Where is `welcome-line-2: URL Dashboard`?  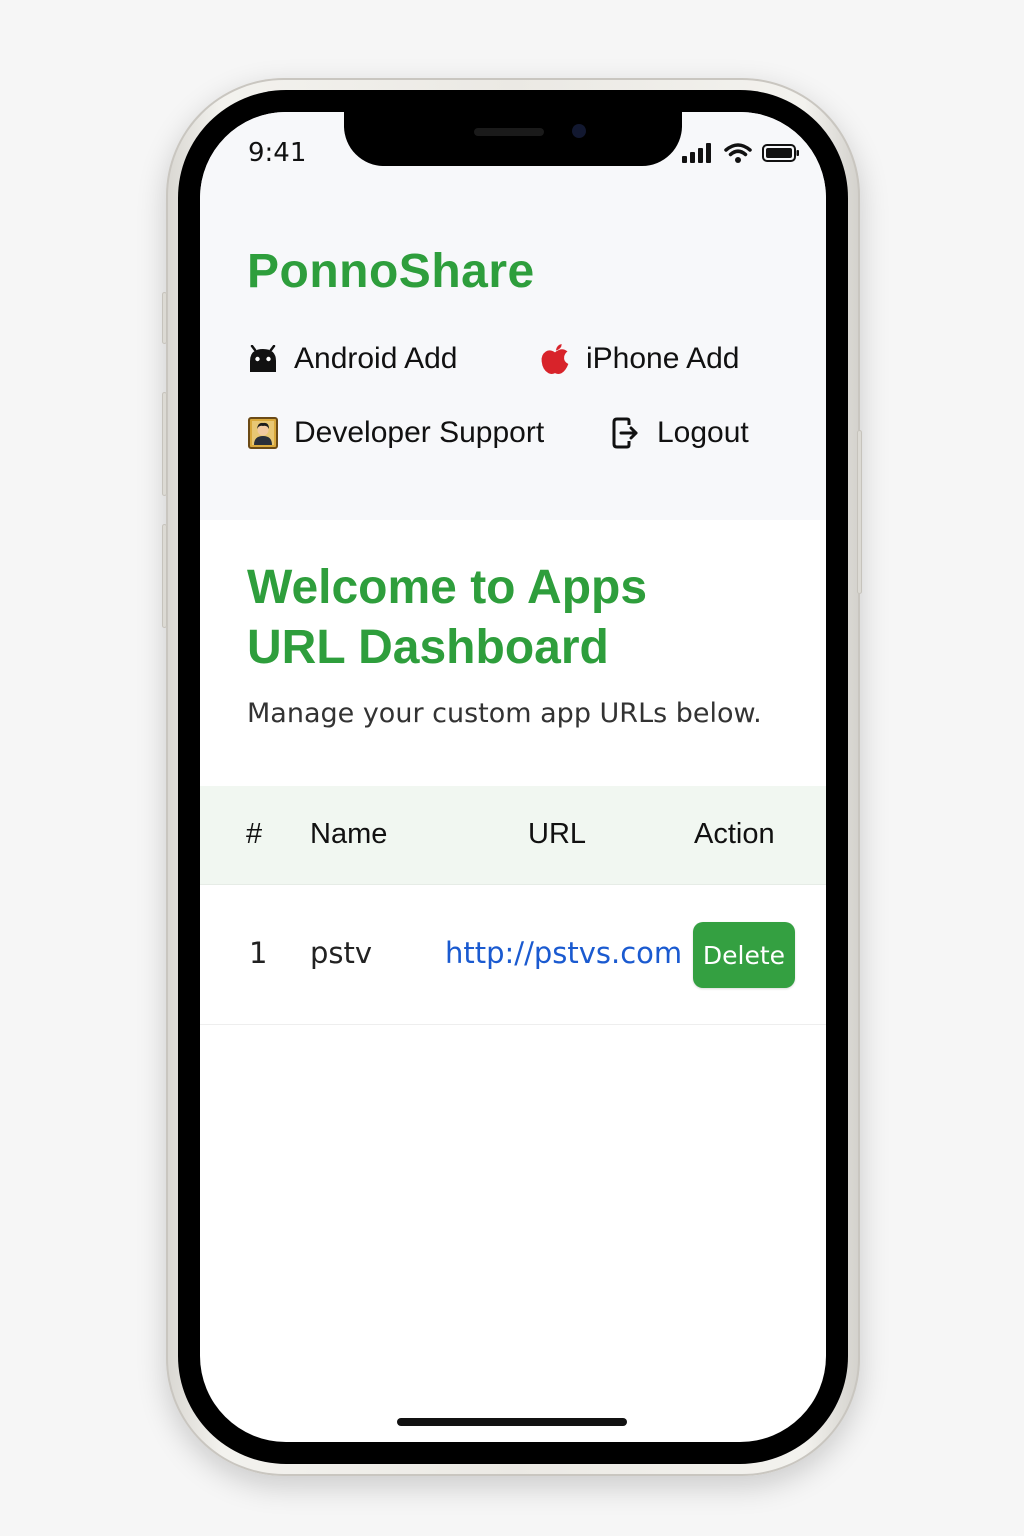 welcome-line-2: URL Dashboard is located at coordinates (428, 647).